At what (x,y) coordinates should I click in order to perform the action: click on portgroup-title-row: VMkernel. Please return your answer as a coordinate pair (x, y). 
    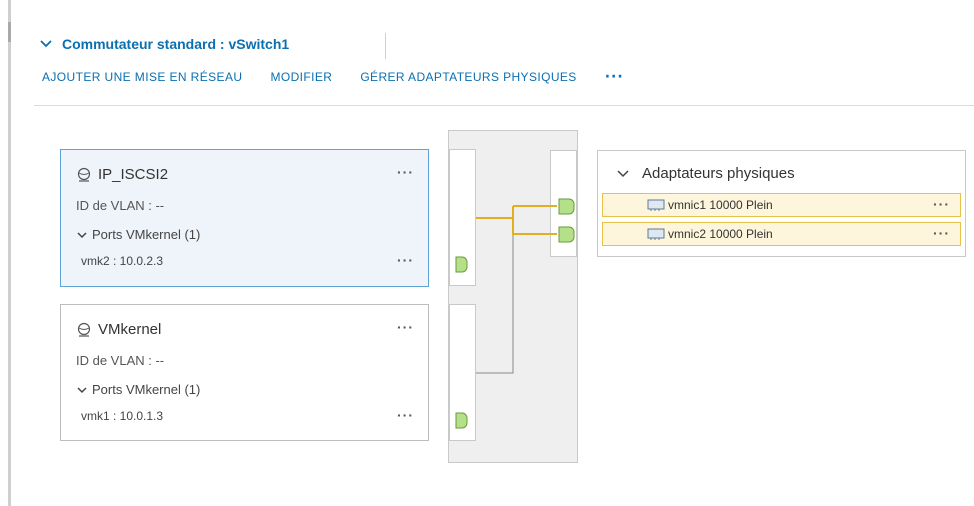
    Looking at the image, I should click on (118, 329).